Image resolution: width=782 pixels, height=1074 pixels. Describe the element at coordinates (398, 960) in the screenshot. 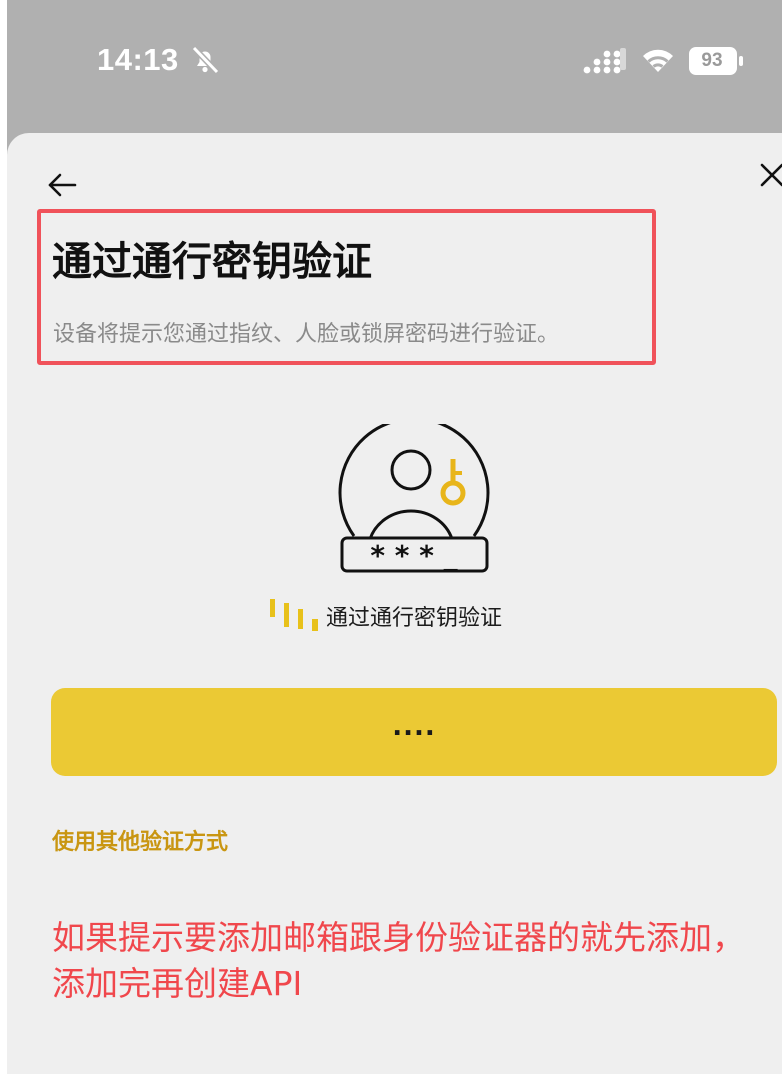

I see `annotation-note: 如果提示要添加邮箱跟身份验证器的就先添加，添加完再创建API` at that location.